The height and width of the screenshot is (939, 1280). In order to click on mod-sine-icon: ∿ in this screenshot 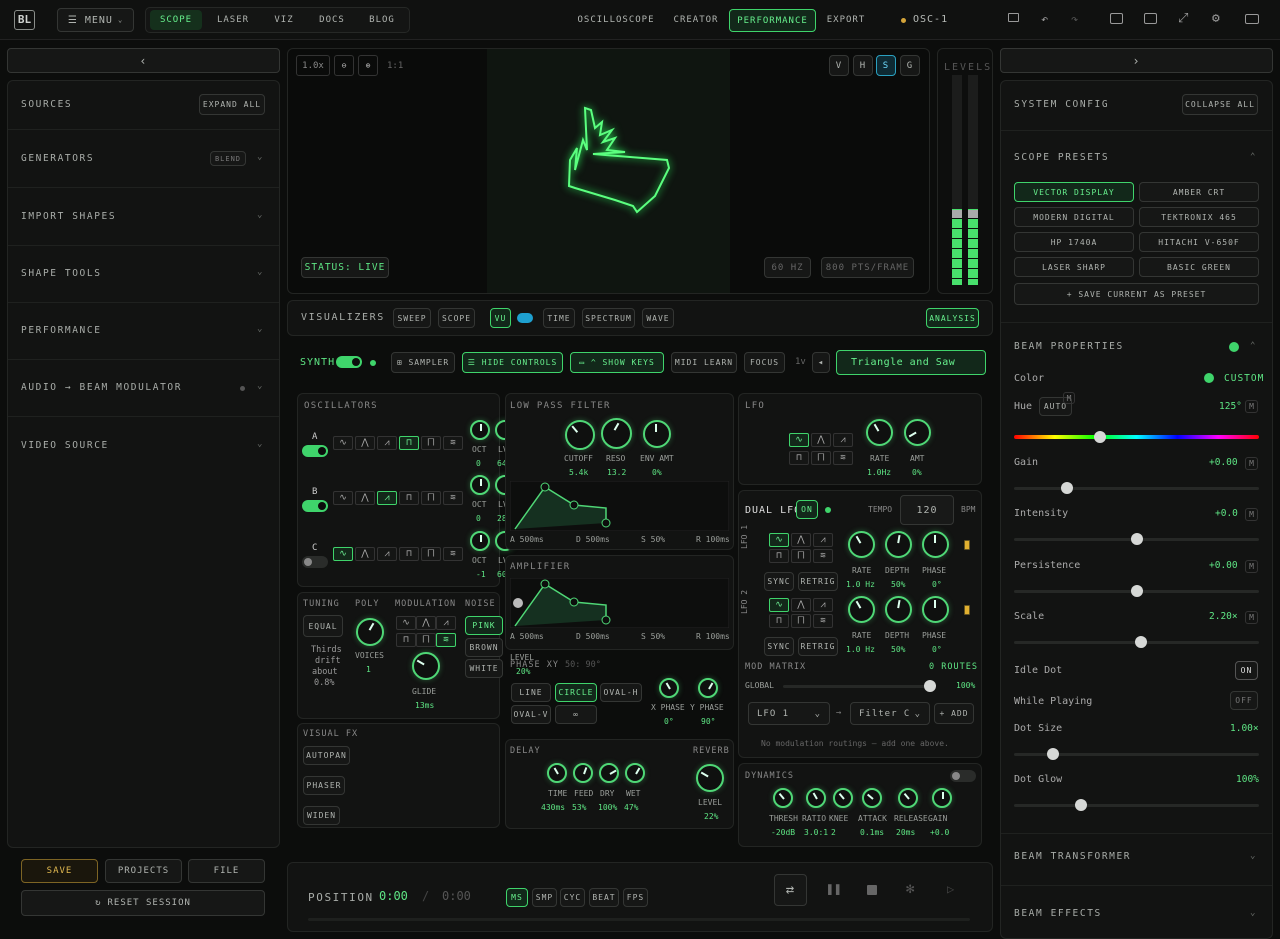, I will do `click(406, 623)`.